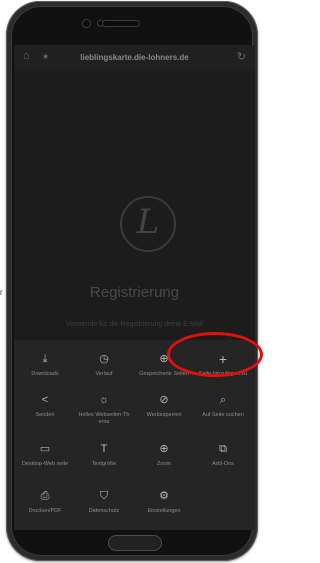 Image resolution: width=320 pixels, height=563 pixels. What do you see at coordinates (45, 365) in the screenshot?
I see `menu-item-downloads: ⤓ Downloads` at bounding box center [45, 365].